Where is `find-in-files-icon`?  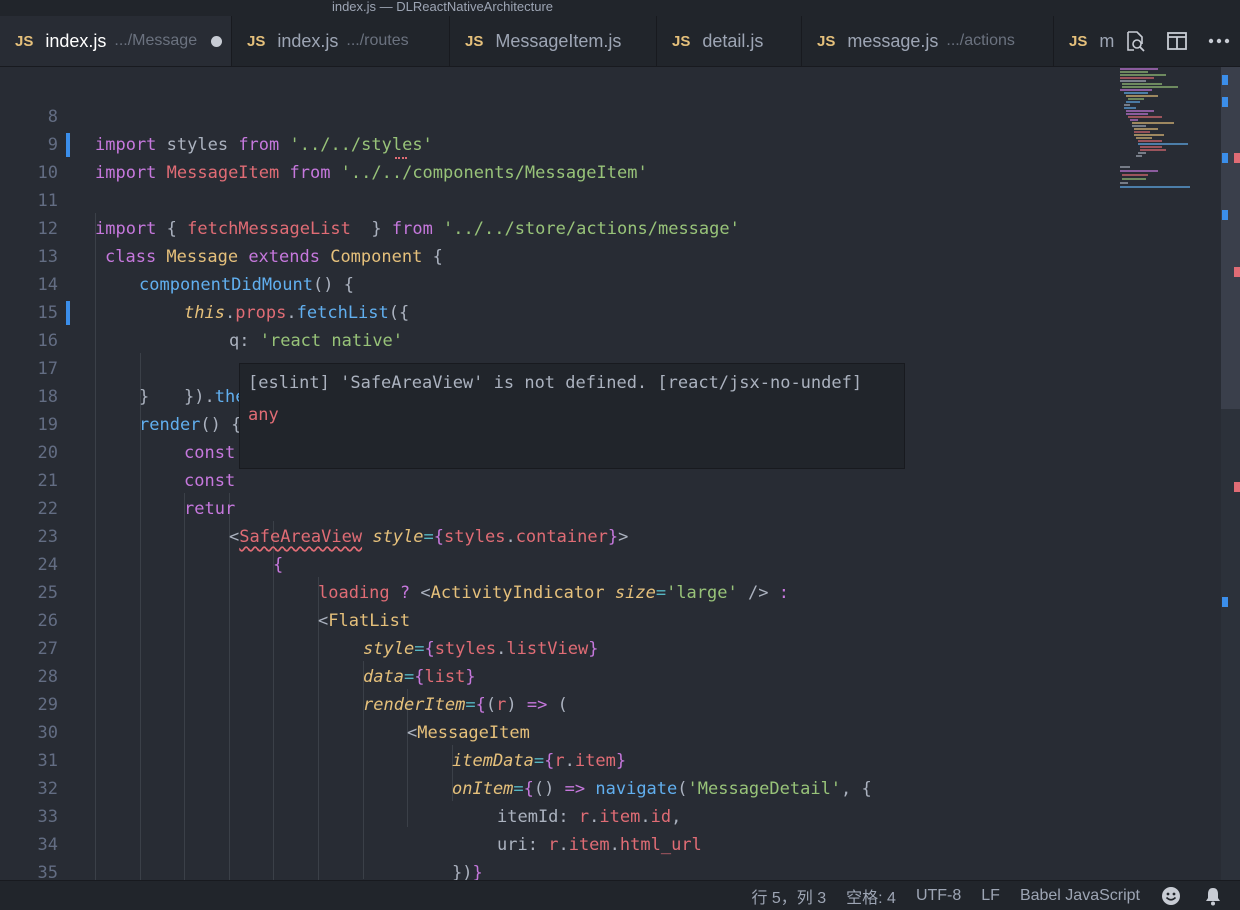 find-in-files-icon is located at coordinates (1135, 41).